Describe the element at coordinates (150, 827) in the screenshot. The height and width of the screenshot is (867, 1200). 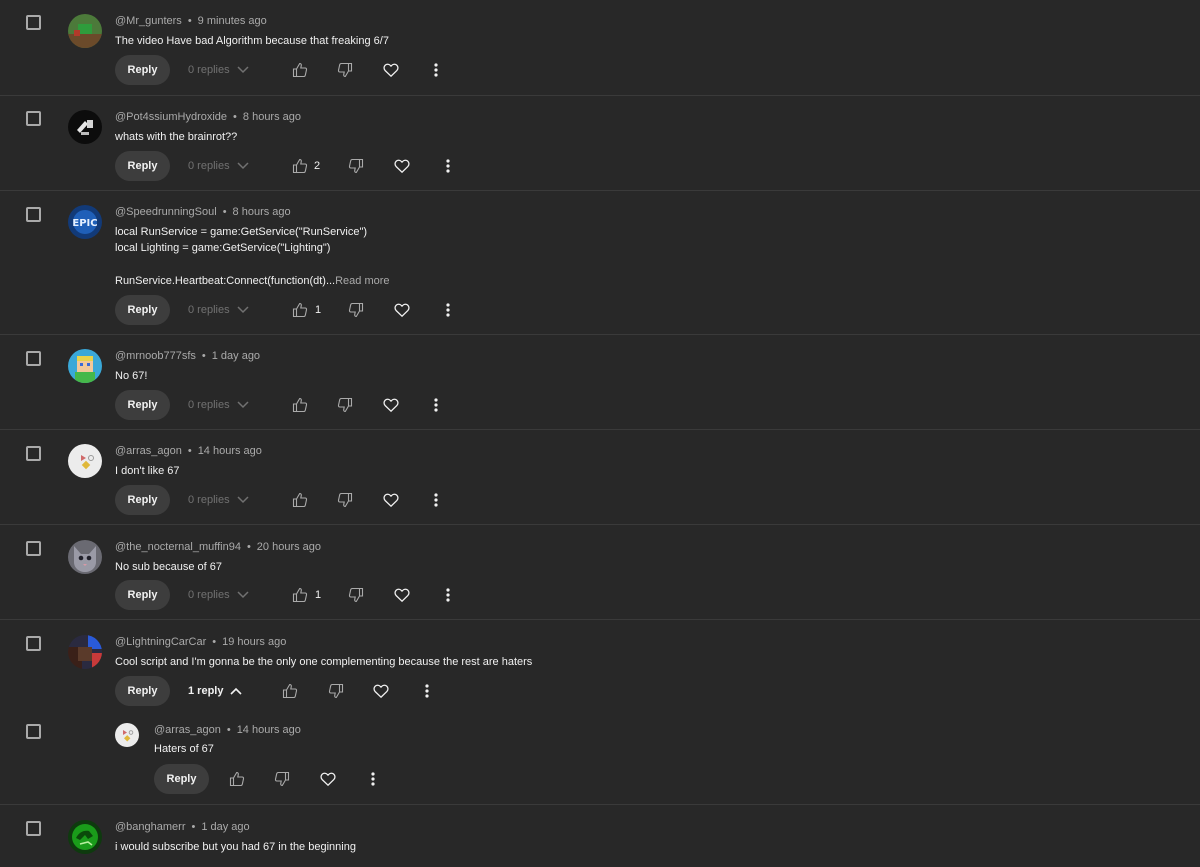
I see `comment-author: @banghamerr` at that location.